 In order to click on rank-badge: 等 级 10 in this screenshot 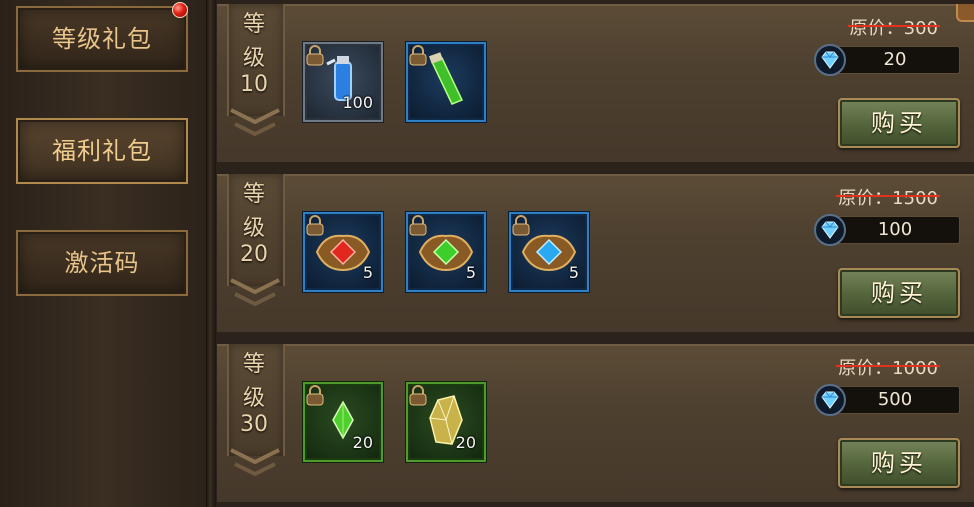, I will do `click(254, 74)`.